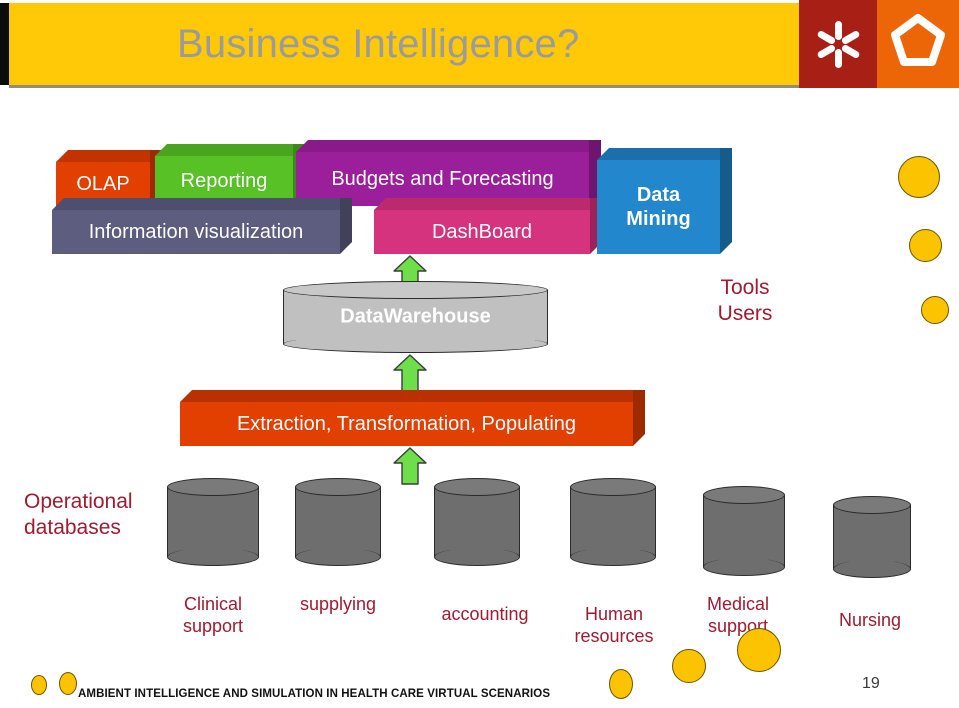 The width and height of the screenshot is (959, 708). Describe the element at coordinates (213, 604) in the screenshot. I see `source-label-line1: Clinical` at that location.